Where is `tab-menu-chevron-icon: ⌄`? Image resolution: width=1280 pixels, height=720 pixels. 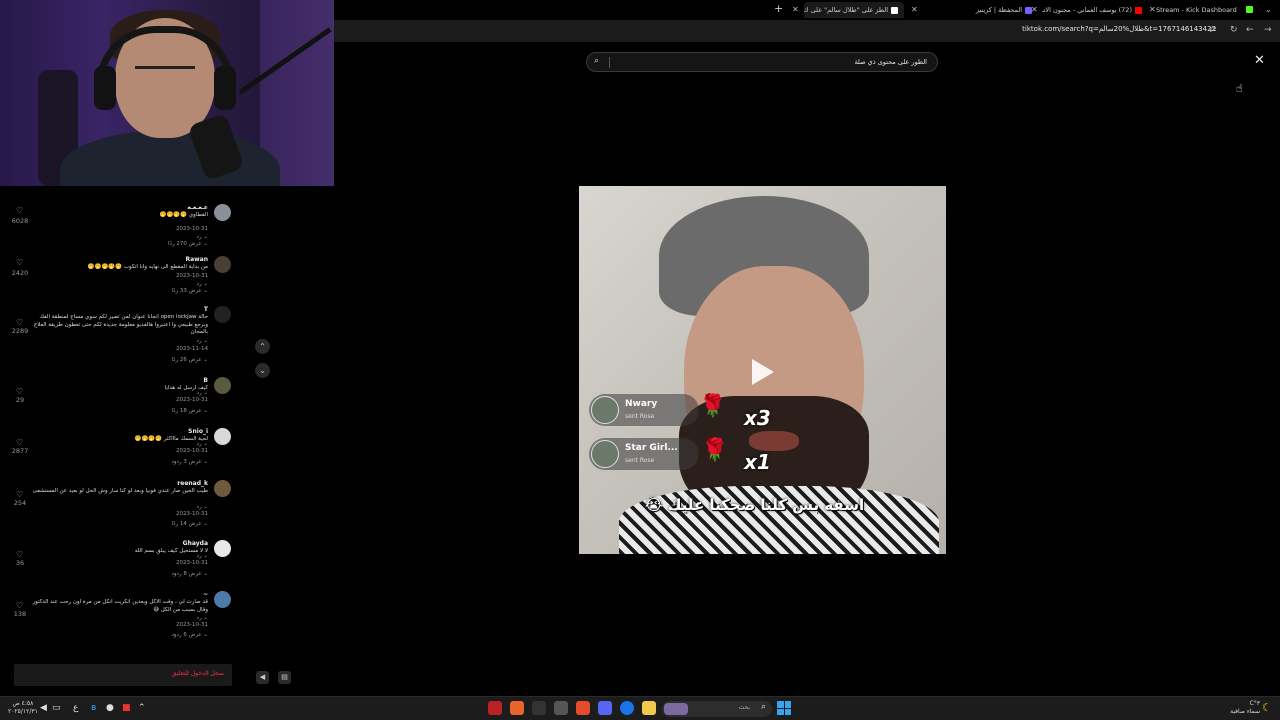
tab-menu-chevron-icon: ⌄ is located at coordinates (1268, 10).